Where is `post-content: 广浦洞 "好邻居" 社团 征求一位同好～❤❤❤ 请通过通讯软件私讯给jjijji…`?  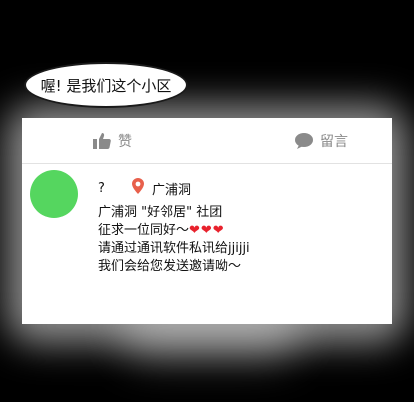 post-content: 广浦洞 "好邻居" 社团 征求一位同好～❤❤❤ 请通过通讯软件私讯给jjijji… is located at coordinates (174, 240).